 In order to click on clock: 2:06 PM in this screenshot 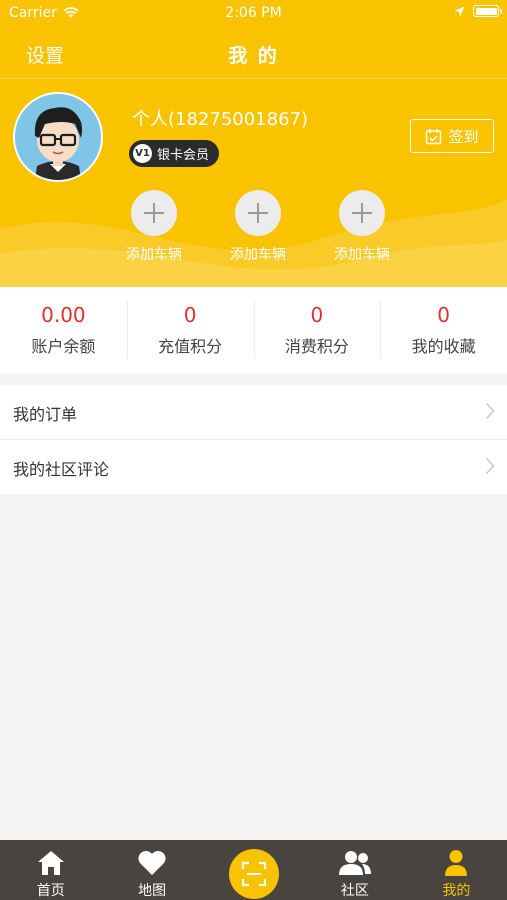, I will do `click(253, 13)`.